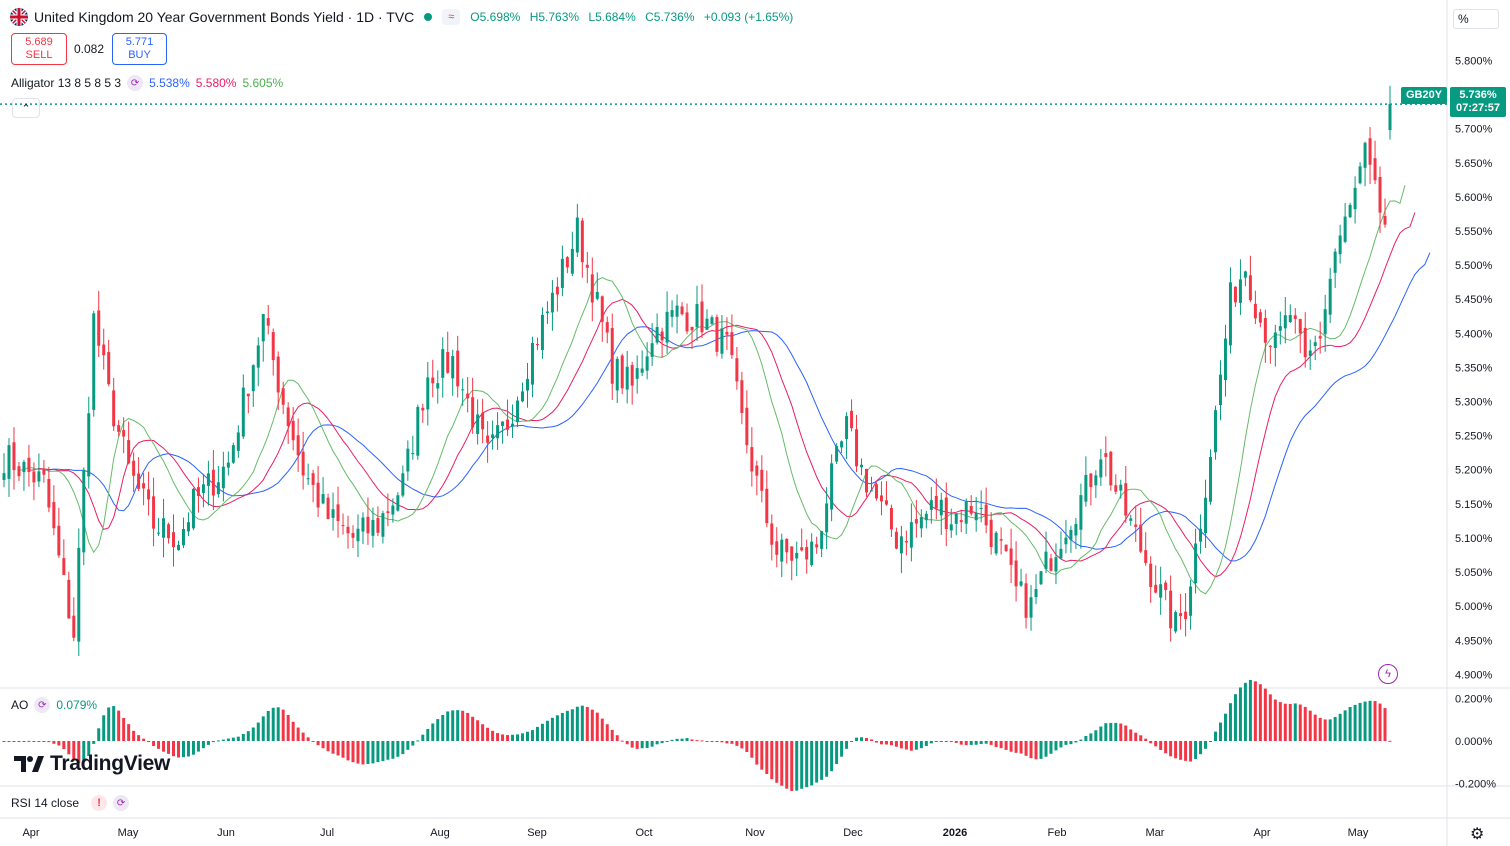 The width and height of the screenshot is (1510, 846). Describe the element at coordinates (263, 83) in the screenshot. I see `alligator-lips-value: 5.605%` at that location.